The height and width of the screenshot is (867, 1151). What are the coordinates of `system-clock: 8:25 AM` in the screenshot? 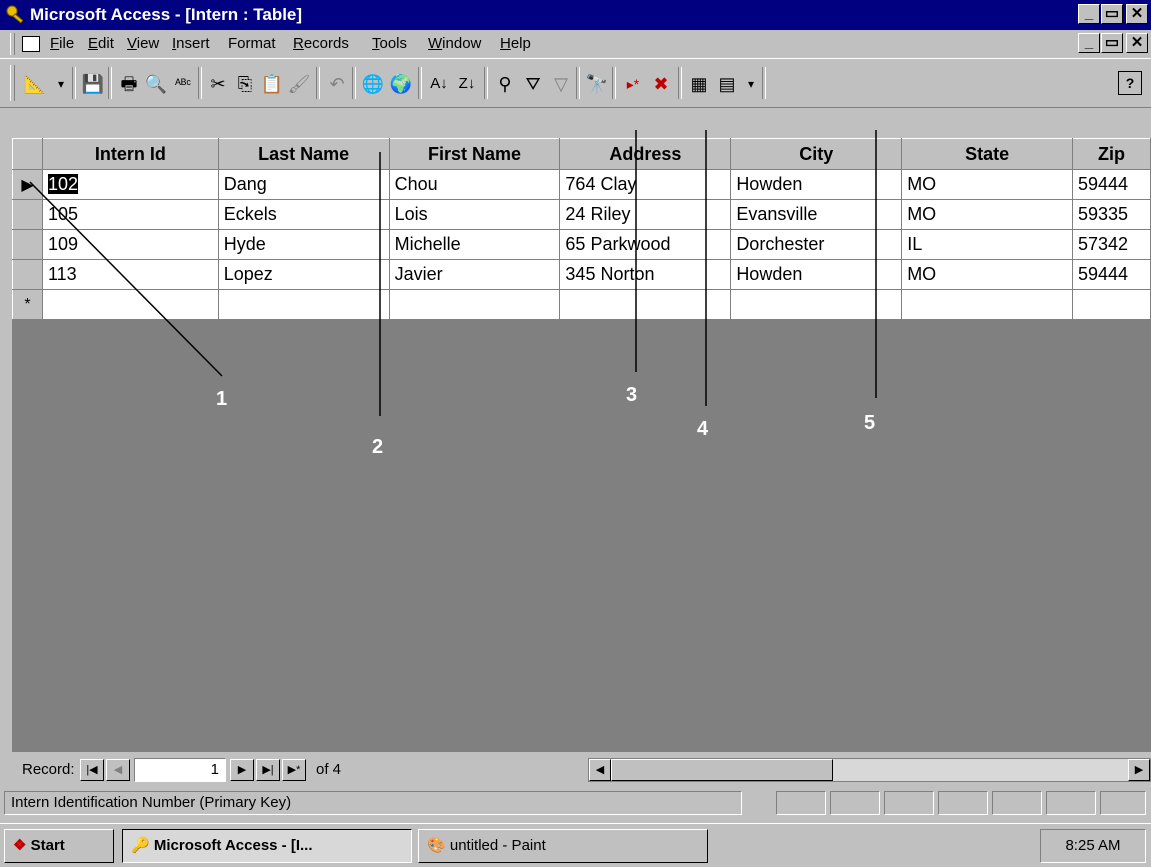 It's located at (1093, 846).